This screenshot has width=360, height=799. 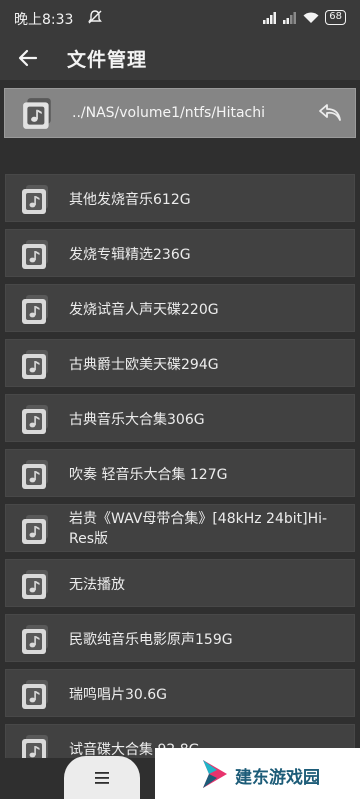 What do you see at coordinates (198, 529) in the screenshot?
I see `list-item-label: 岩贵《WAV母带合集》[48kHz 24bit]Hi-Res版` at bounding box center [198, 529].